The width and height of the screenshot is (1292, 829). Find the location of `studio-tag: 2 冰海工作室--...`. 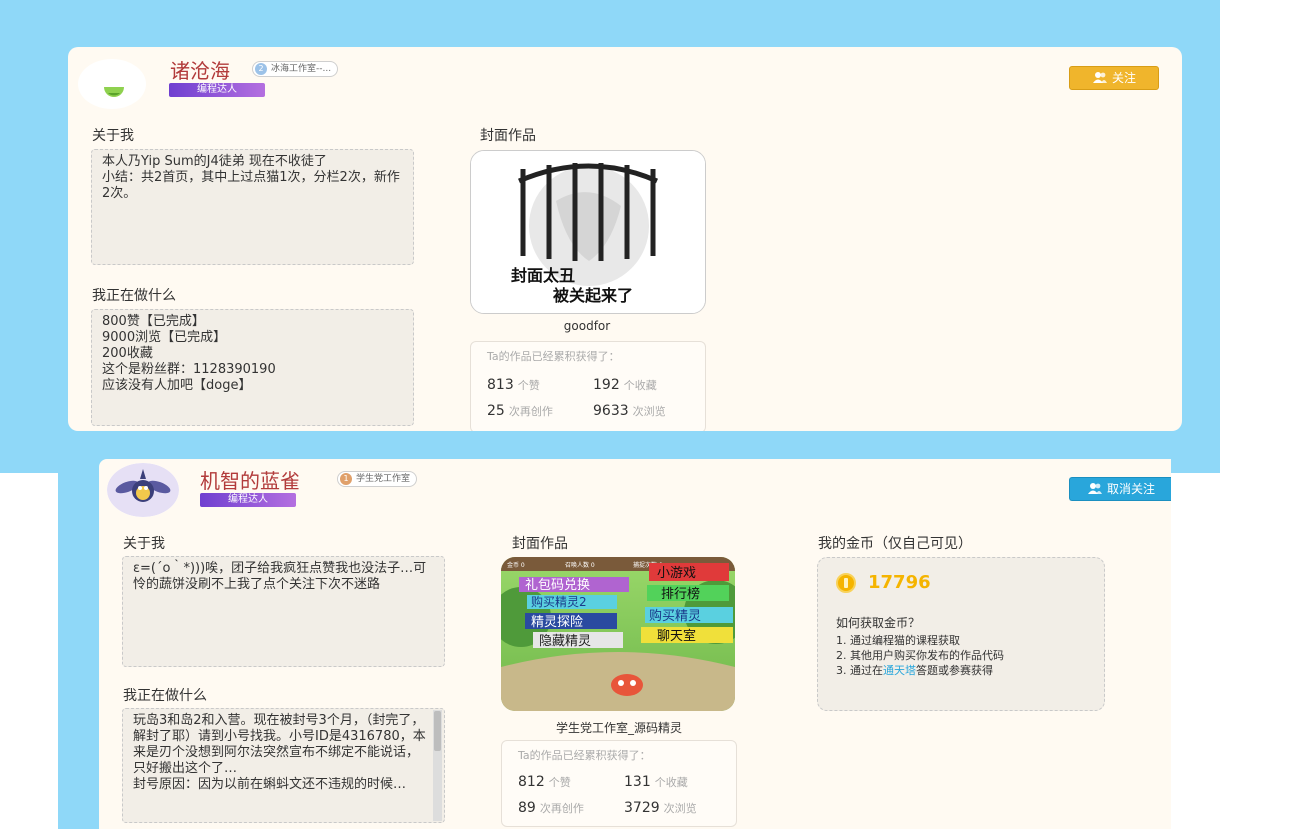

studio-tag: 2 冰海工作室--... is located at coordinates (295, 69).